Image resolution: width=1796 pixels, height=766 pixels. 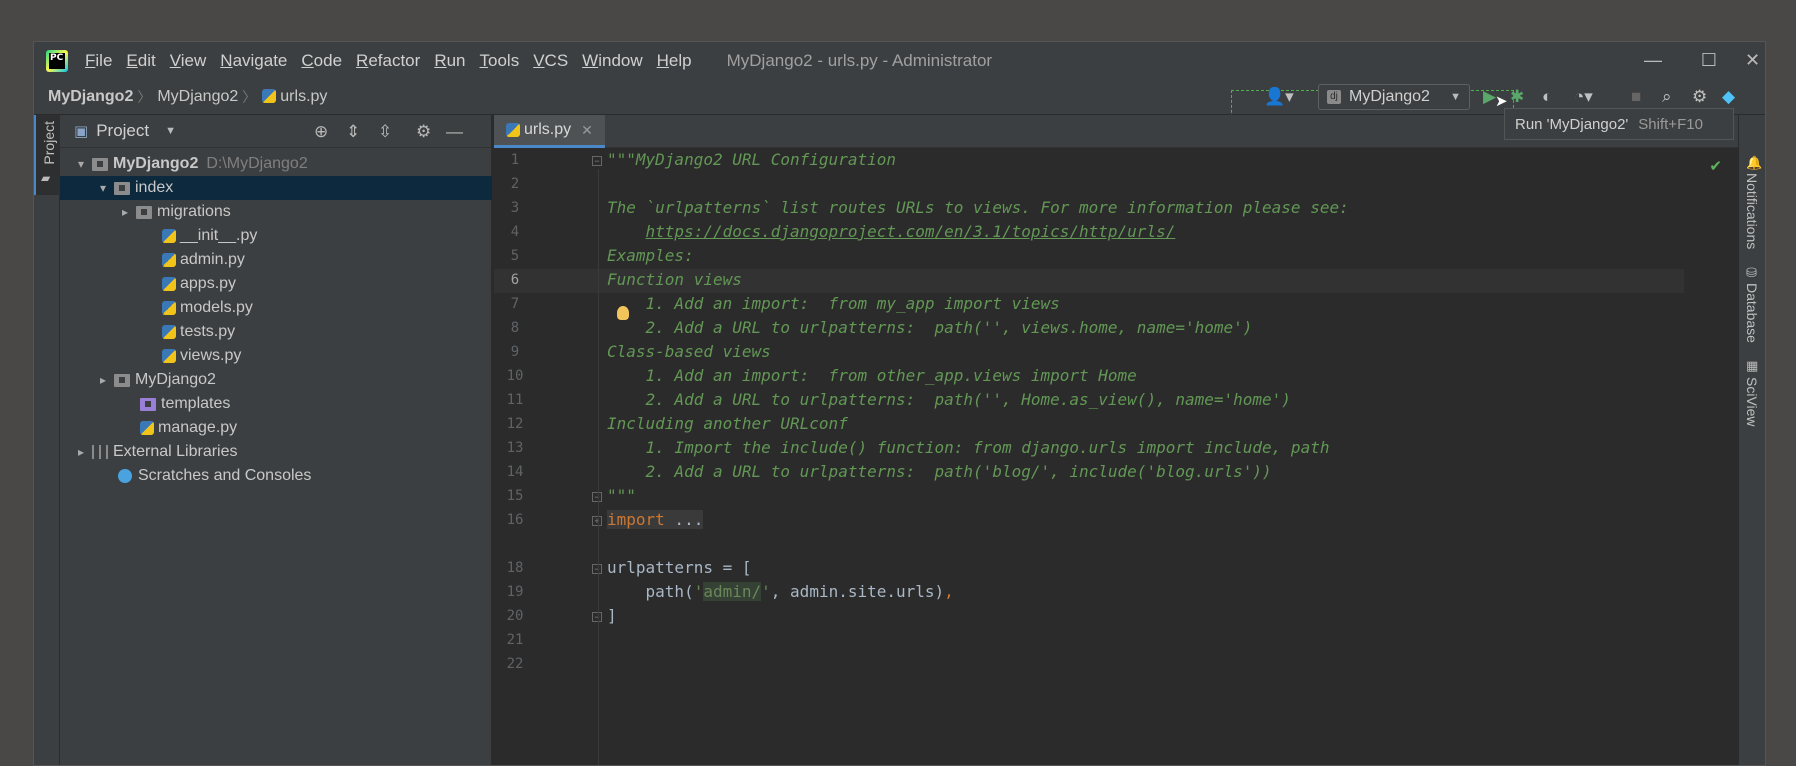 What do you see at coordinates (276, 212) in the screenshot?
I see `tree-item: ▸ migrations` at bounding box center [276, 212].